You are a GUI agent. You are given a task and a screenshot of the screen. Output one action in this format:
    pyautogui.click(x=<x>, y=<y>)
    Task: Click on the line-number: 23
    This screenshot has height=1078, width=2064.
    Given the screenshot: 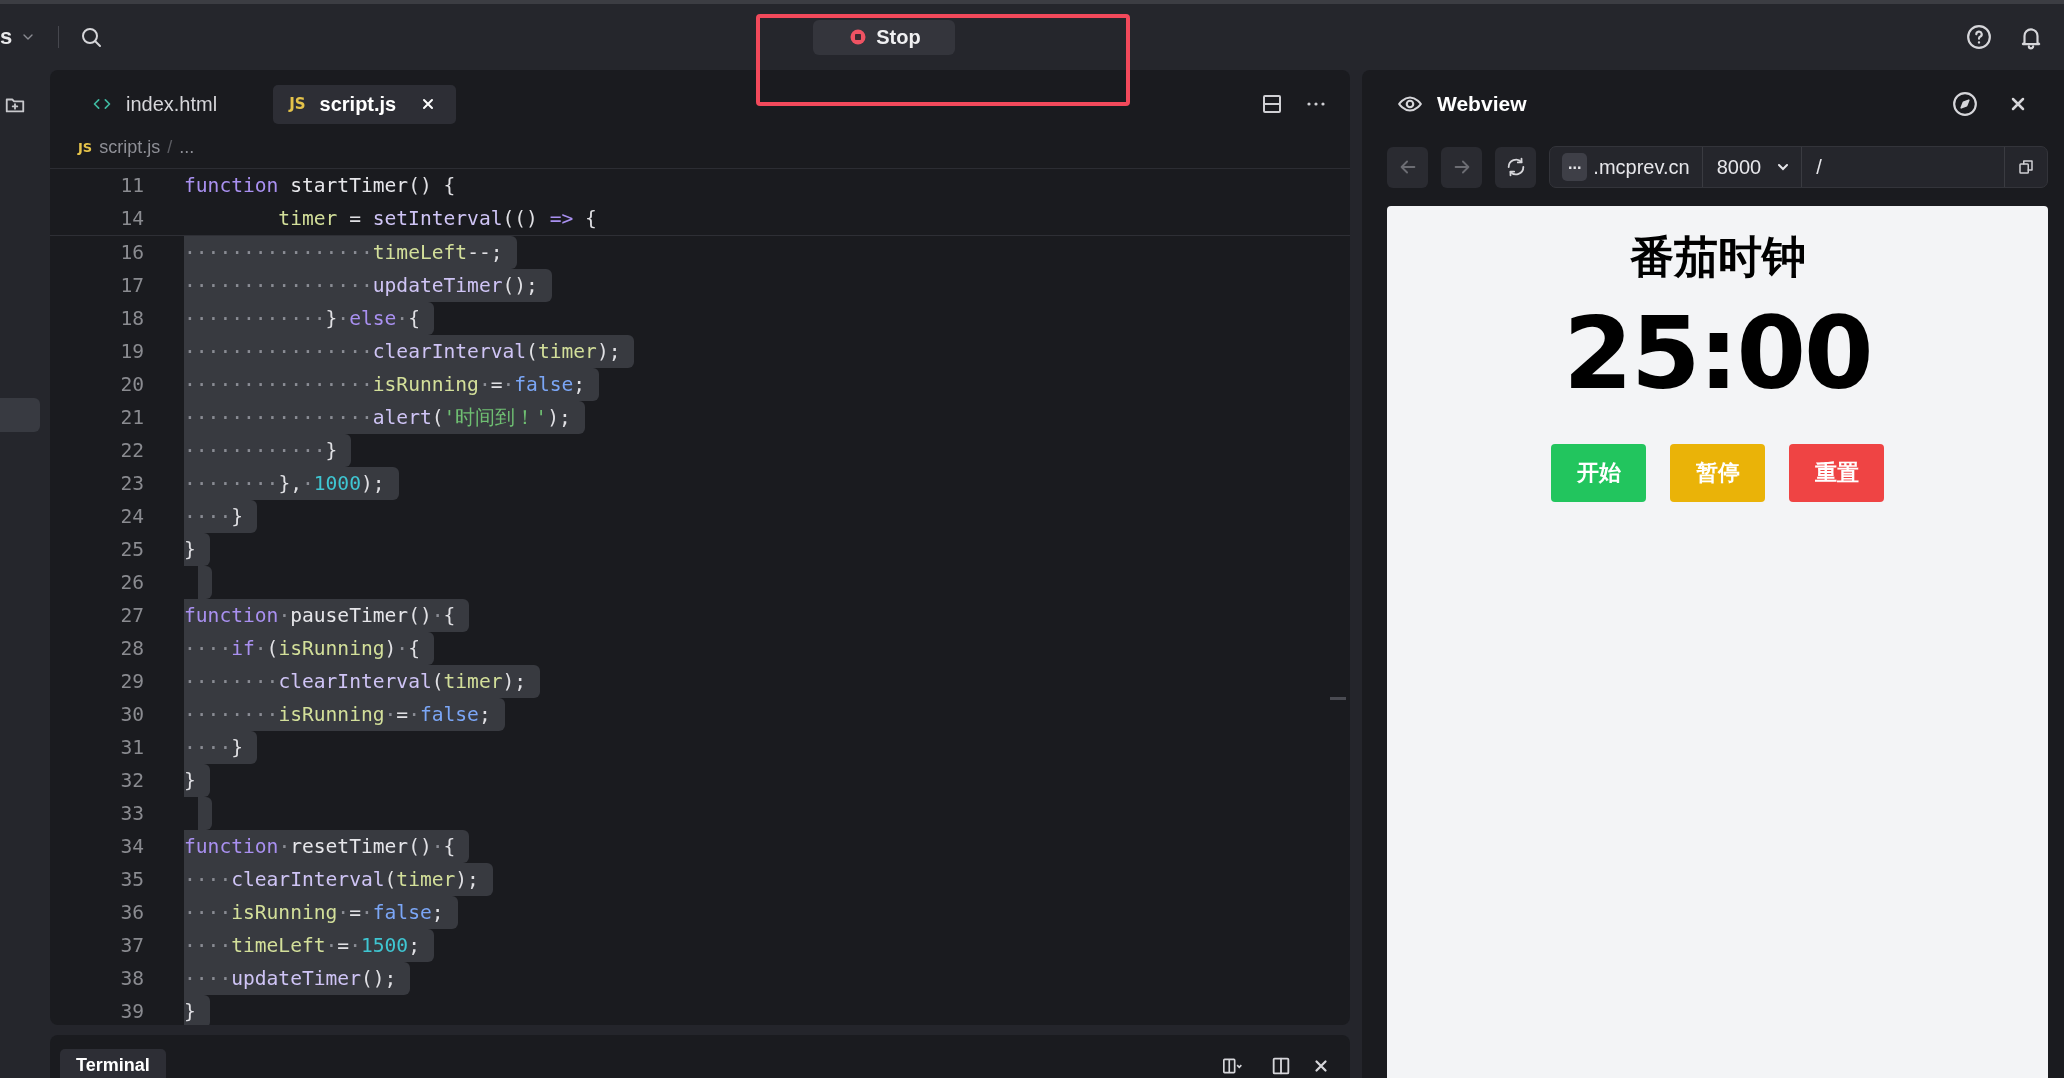 What is the action you would take?
    pyautogui.click(x=131, y=484)
    